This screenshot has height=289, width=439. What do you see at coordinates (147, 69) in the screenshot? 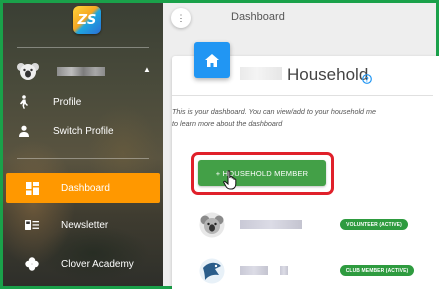
I see `caret-up-icon: ▲` at bounding box center [147, 69].